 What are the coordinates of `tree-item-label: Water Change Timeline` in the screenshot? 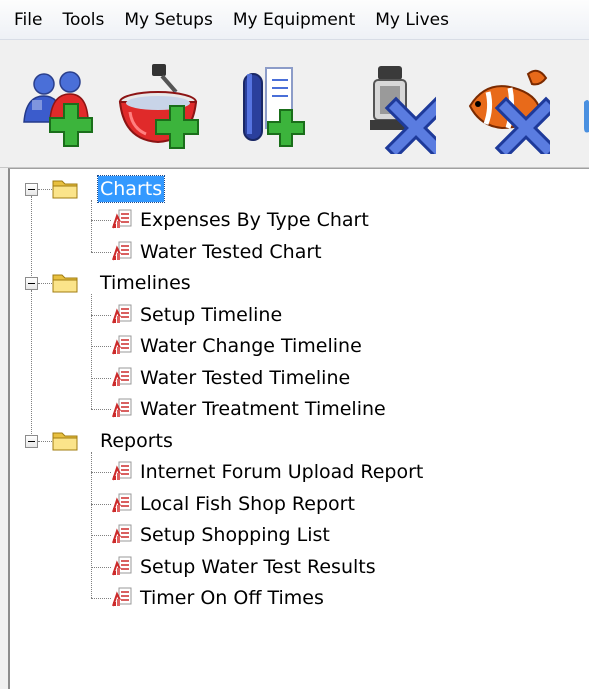 It's located at (251, 346).